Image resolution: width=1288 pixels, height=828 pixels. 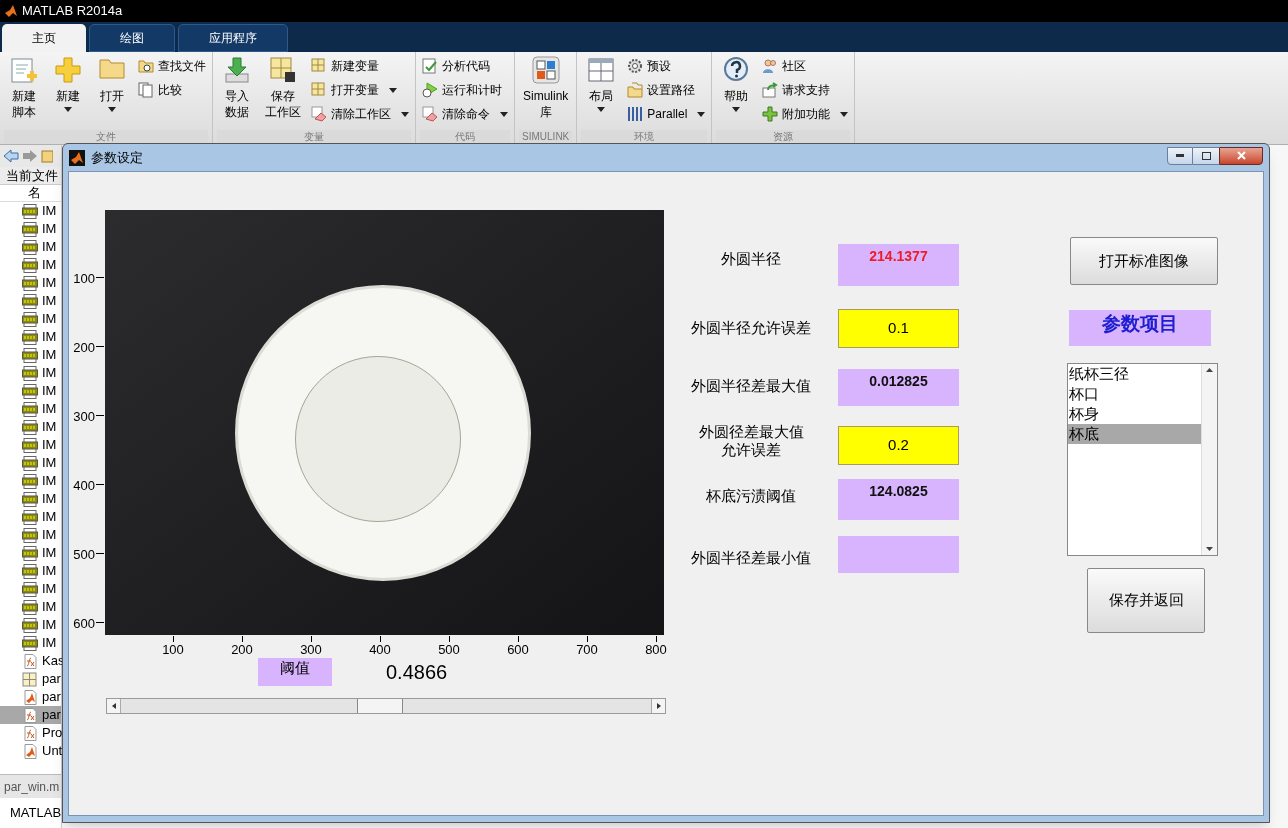 What do you see at coordinates (173, 90) in the screenshot?
I see `toolbar-button: 比较` at bounding box center [173, 90].